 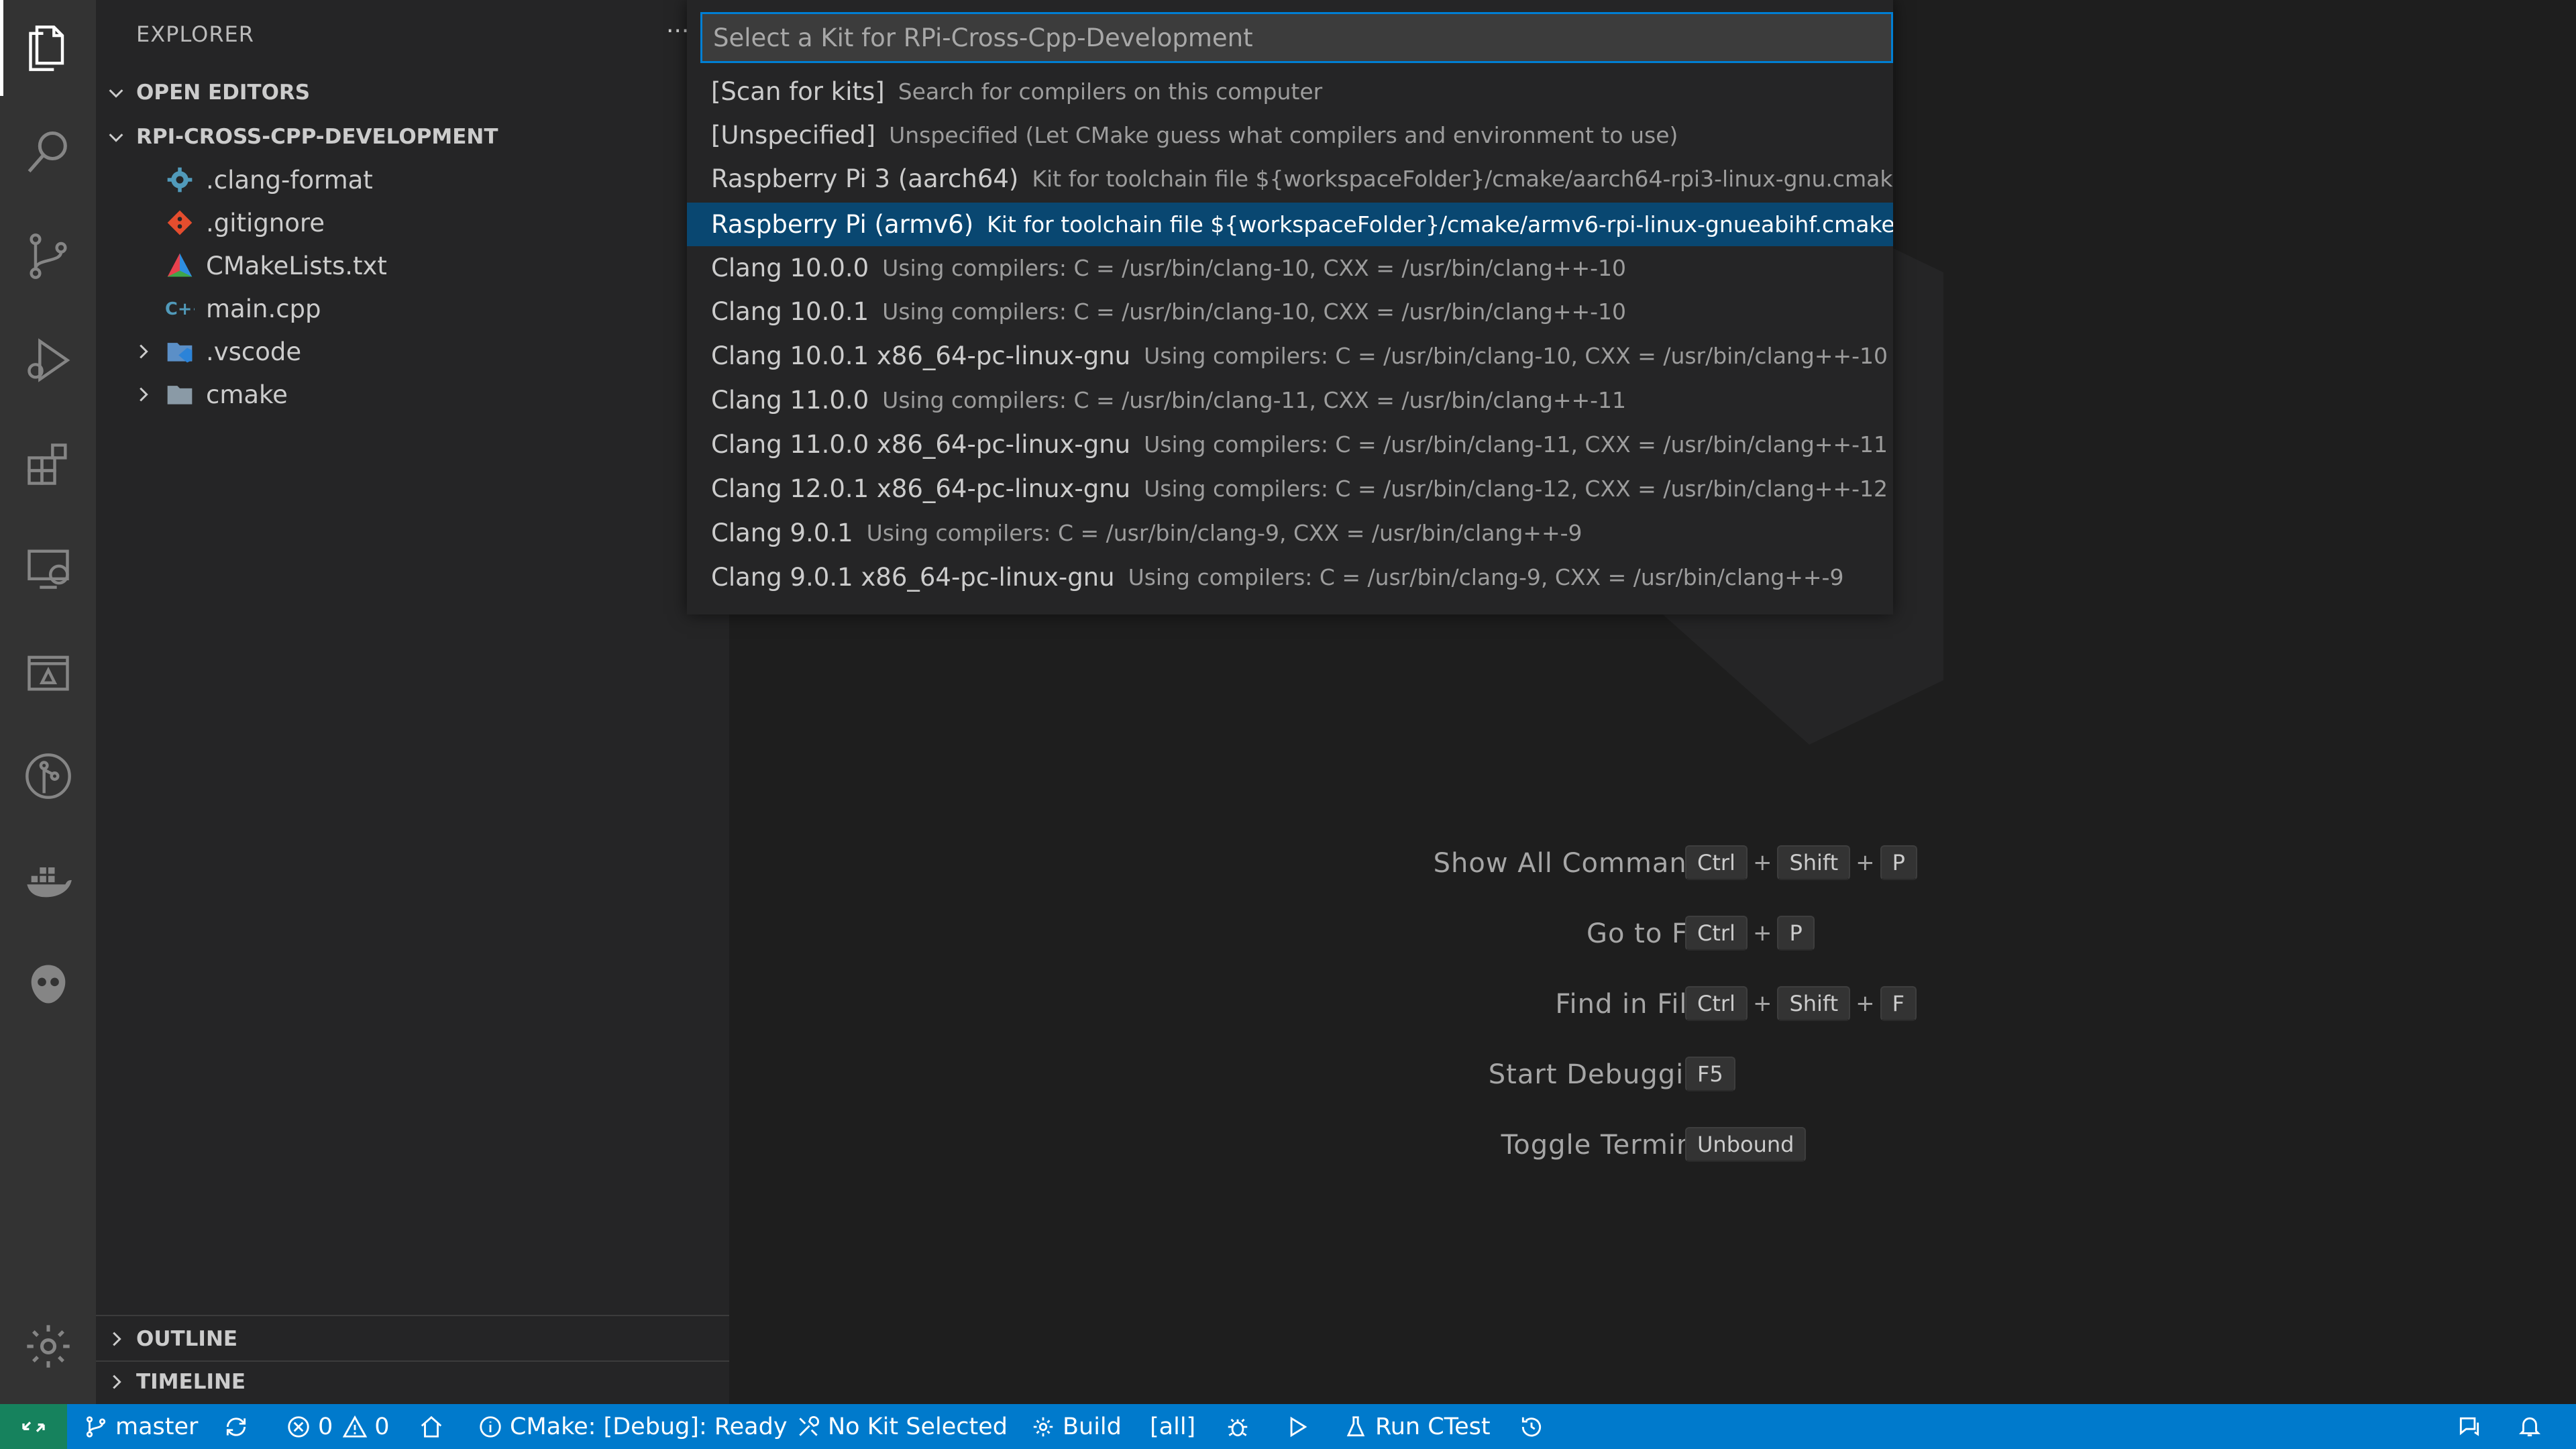 What do you see at coordinates (1433, 1426) in the screenshot?
I see `ctest-label: Run CTest` at bounding box center [1433, 1426].